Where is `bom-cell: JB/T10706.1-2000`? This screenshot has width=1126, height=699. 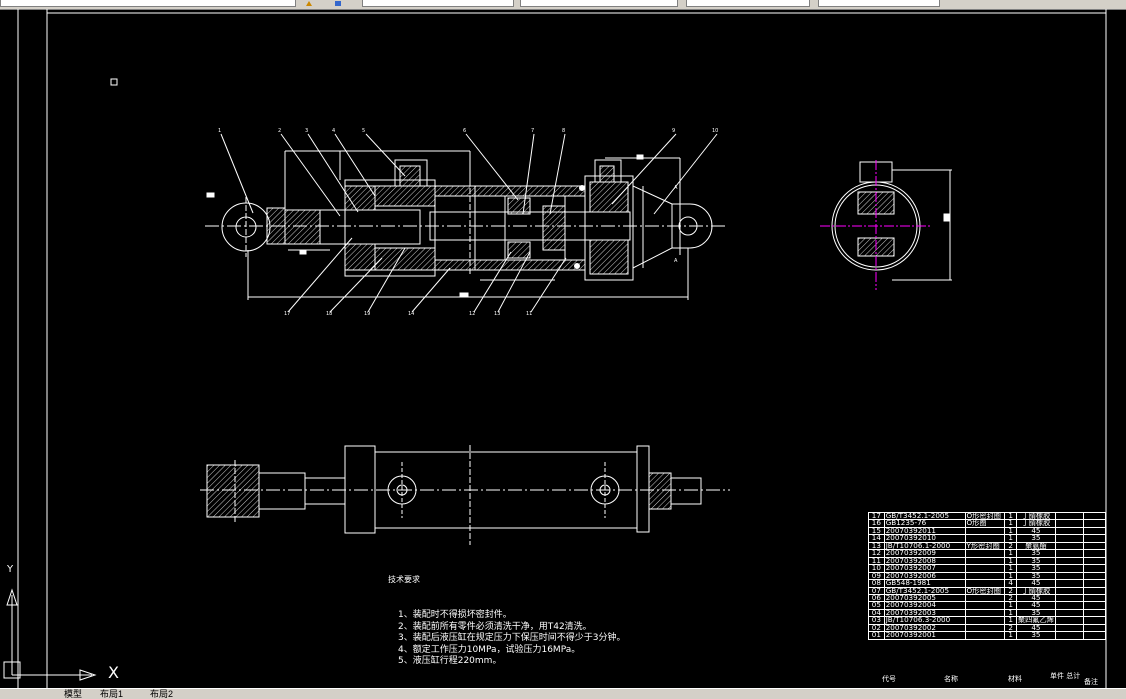 bom-cell: JB/T10706.1-2000 is located at coordinates (924, 546).